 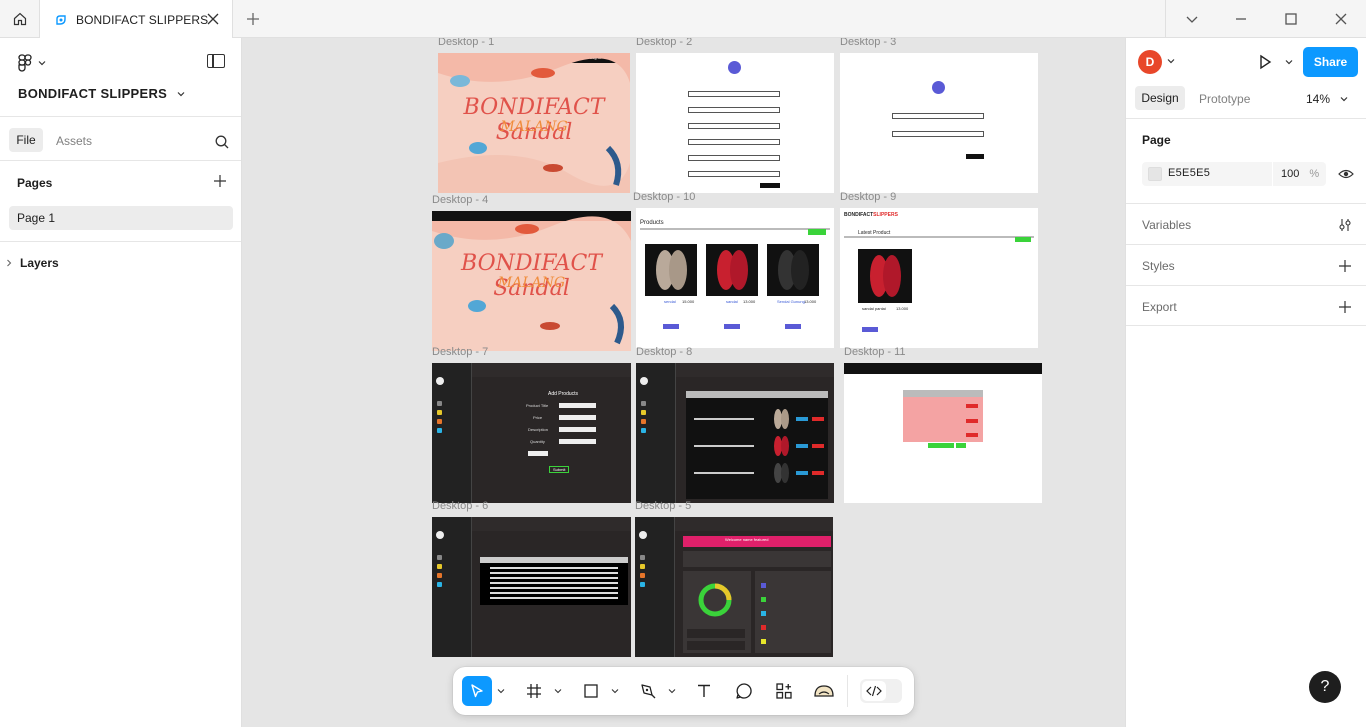 I want to click on share-button: Share, so click(x=1330, y=62).